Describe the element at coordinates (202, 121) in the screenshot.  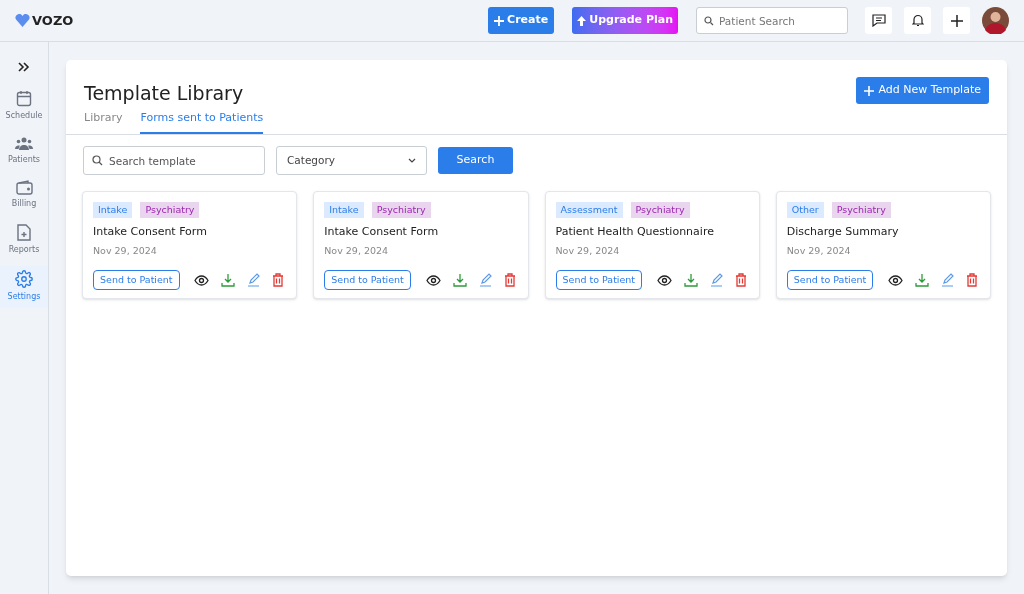
I see `tab: Forms sent to Patients` at that location.